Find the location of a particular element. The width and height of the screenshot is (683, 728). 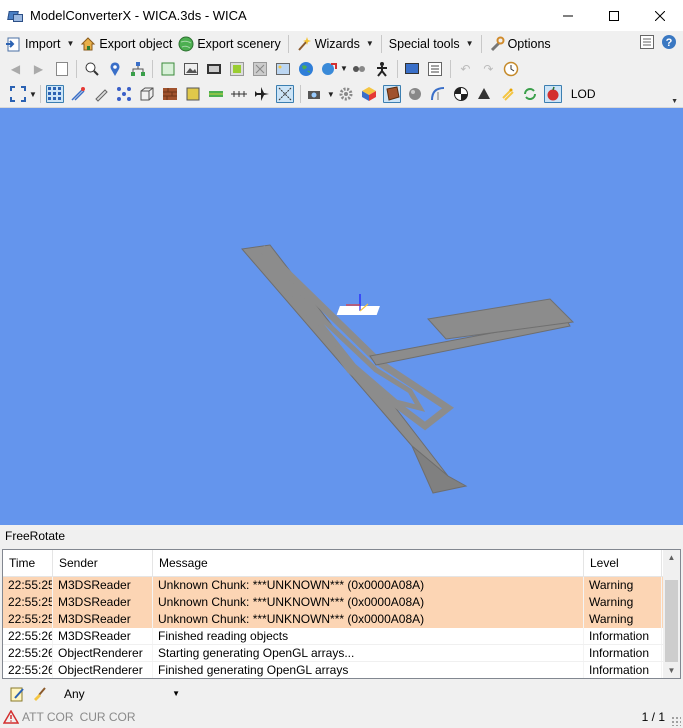

brick-texture-icon is located at coordinates (170, 94).